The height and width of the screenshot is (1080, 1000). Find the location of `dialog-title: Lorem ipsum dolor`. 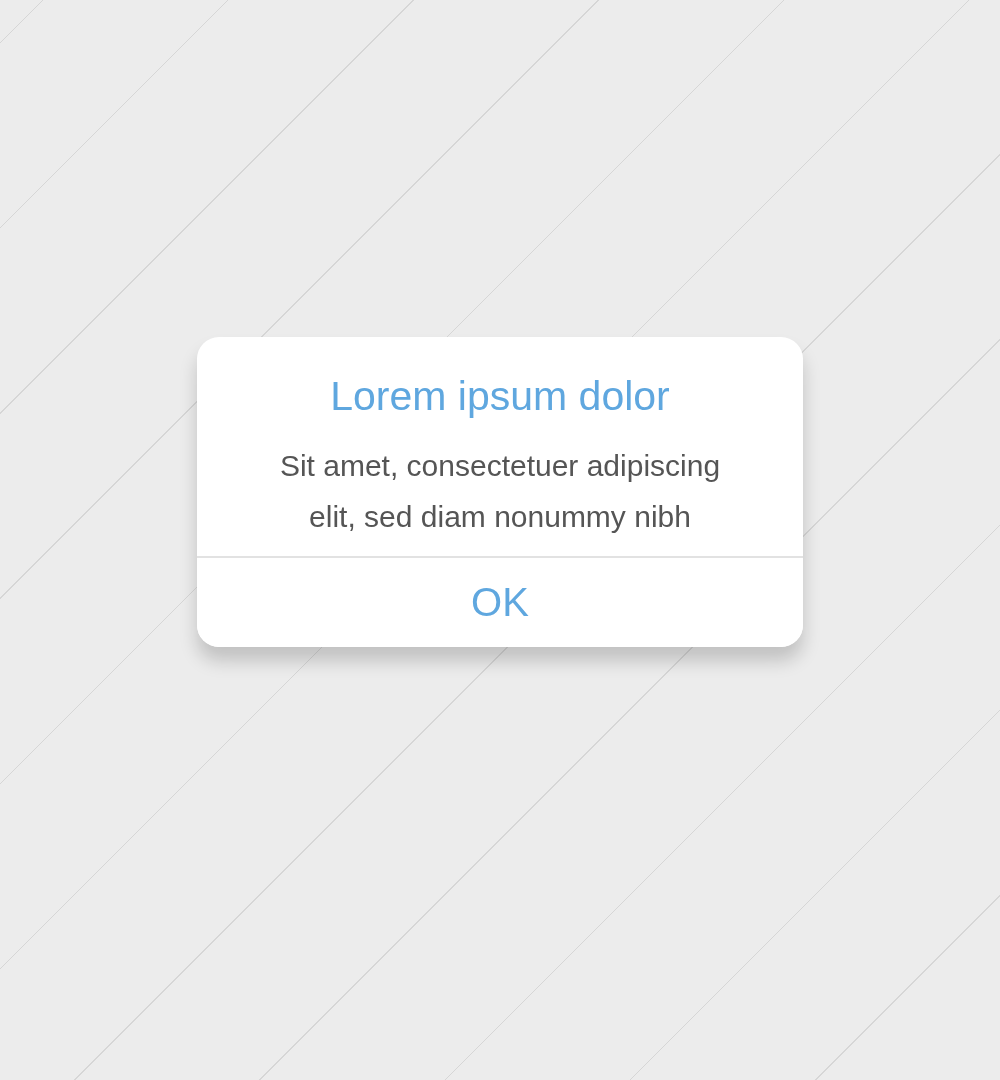

dialog-title: Lorem ipsum dolor is located at coordinates (500, 396).